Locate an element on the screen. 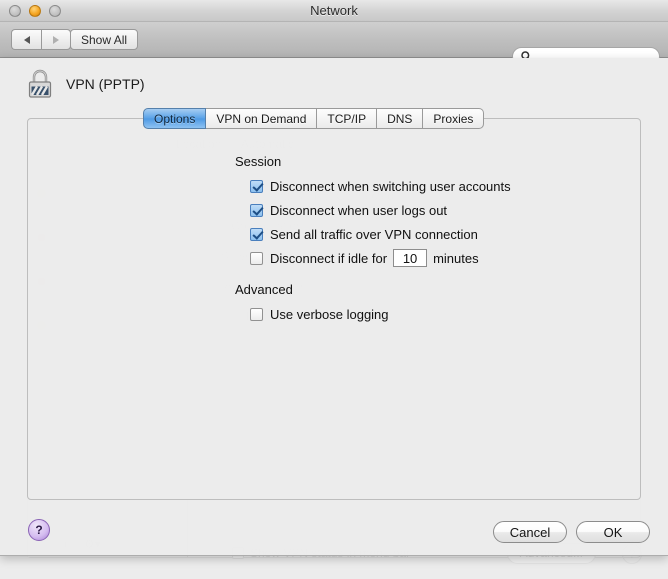 The image size is (668, 579). checkbox-disconnect-switching-users: Disconnect when switching user accounts is located at coordinates (432, 186).